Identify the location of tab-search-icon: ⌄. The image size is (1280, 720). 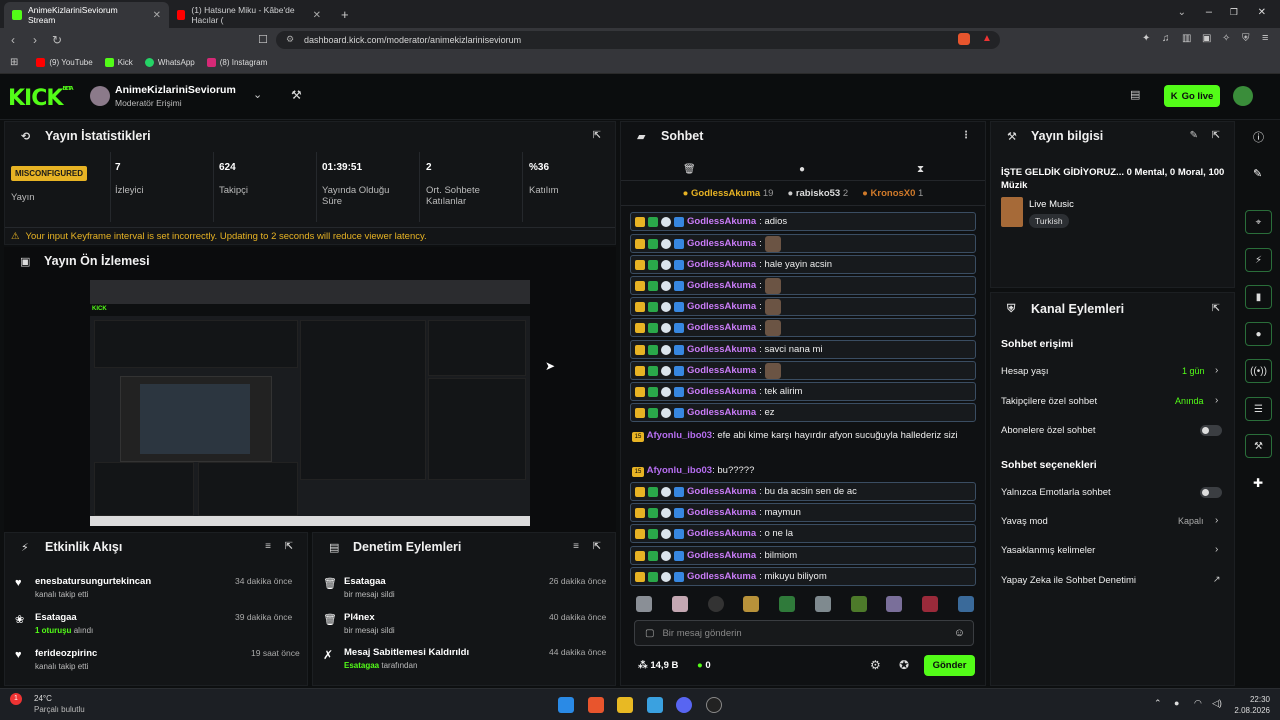
(1182, 12).